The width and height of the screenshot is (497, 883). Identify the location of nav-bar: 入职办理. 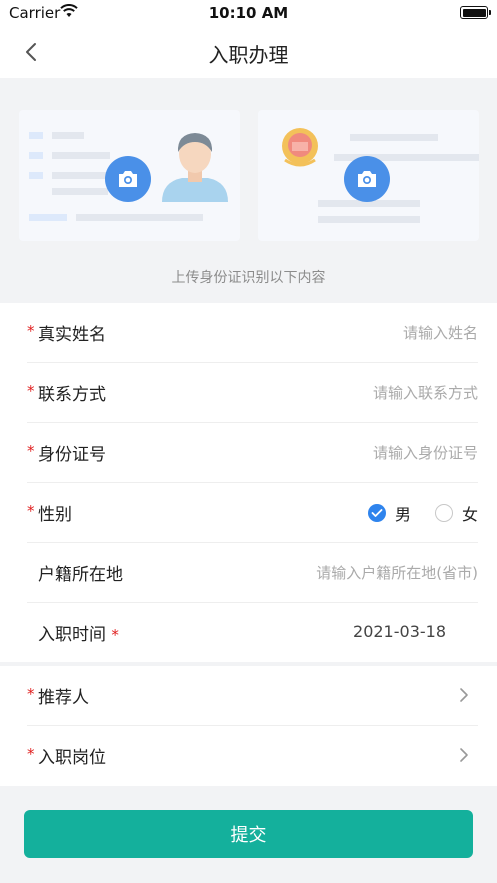
(248, 52).